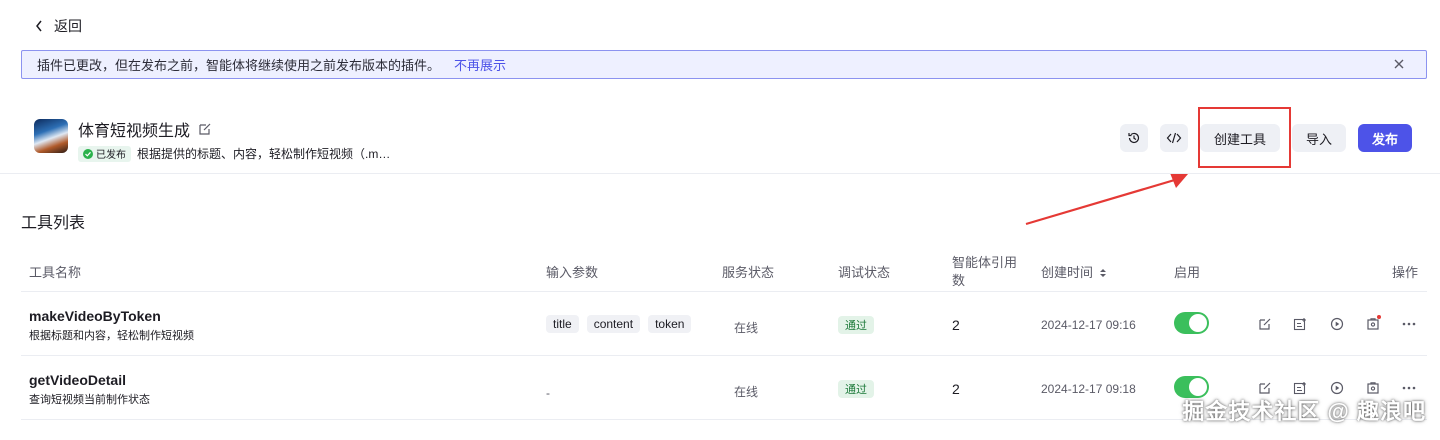 Image resolution: width=1440 pixels, height=440 pixels. Describe the element at coordinates (134, 131) in the screenshot. I see `plugin-title: 体育短视频生成` at that location.